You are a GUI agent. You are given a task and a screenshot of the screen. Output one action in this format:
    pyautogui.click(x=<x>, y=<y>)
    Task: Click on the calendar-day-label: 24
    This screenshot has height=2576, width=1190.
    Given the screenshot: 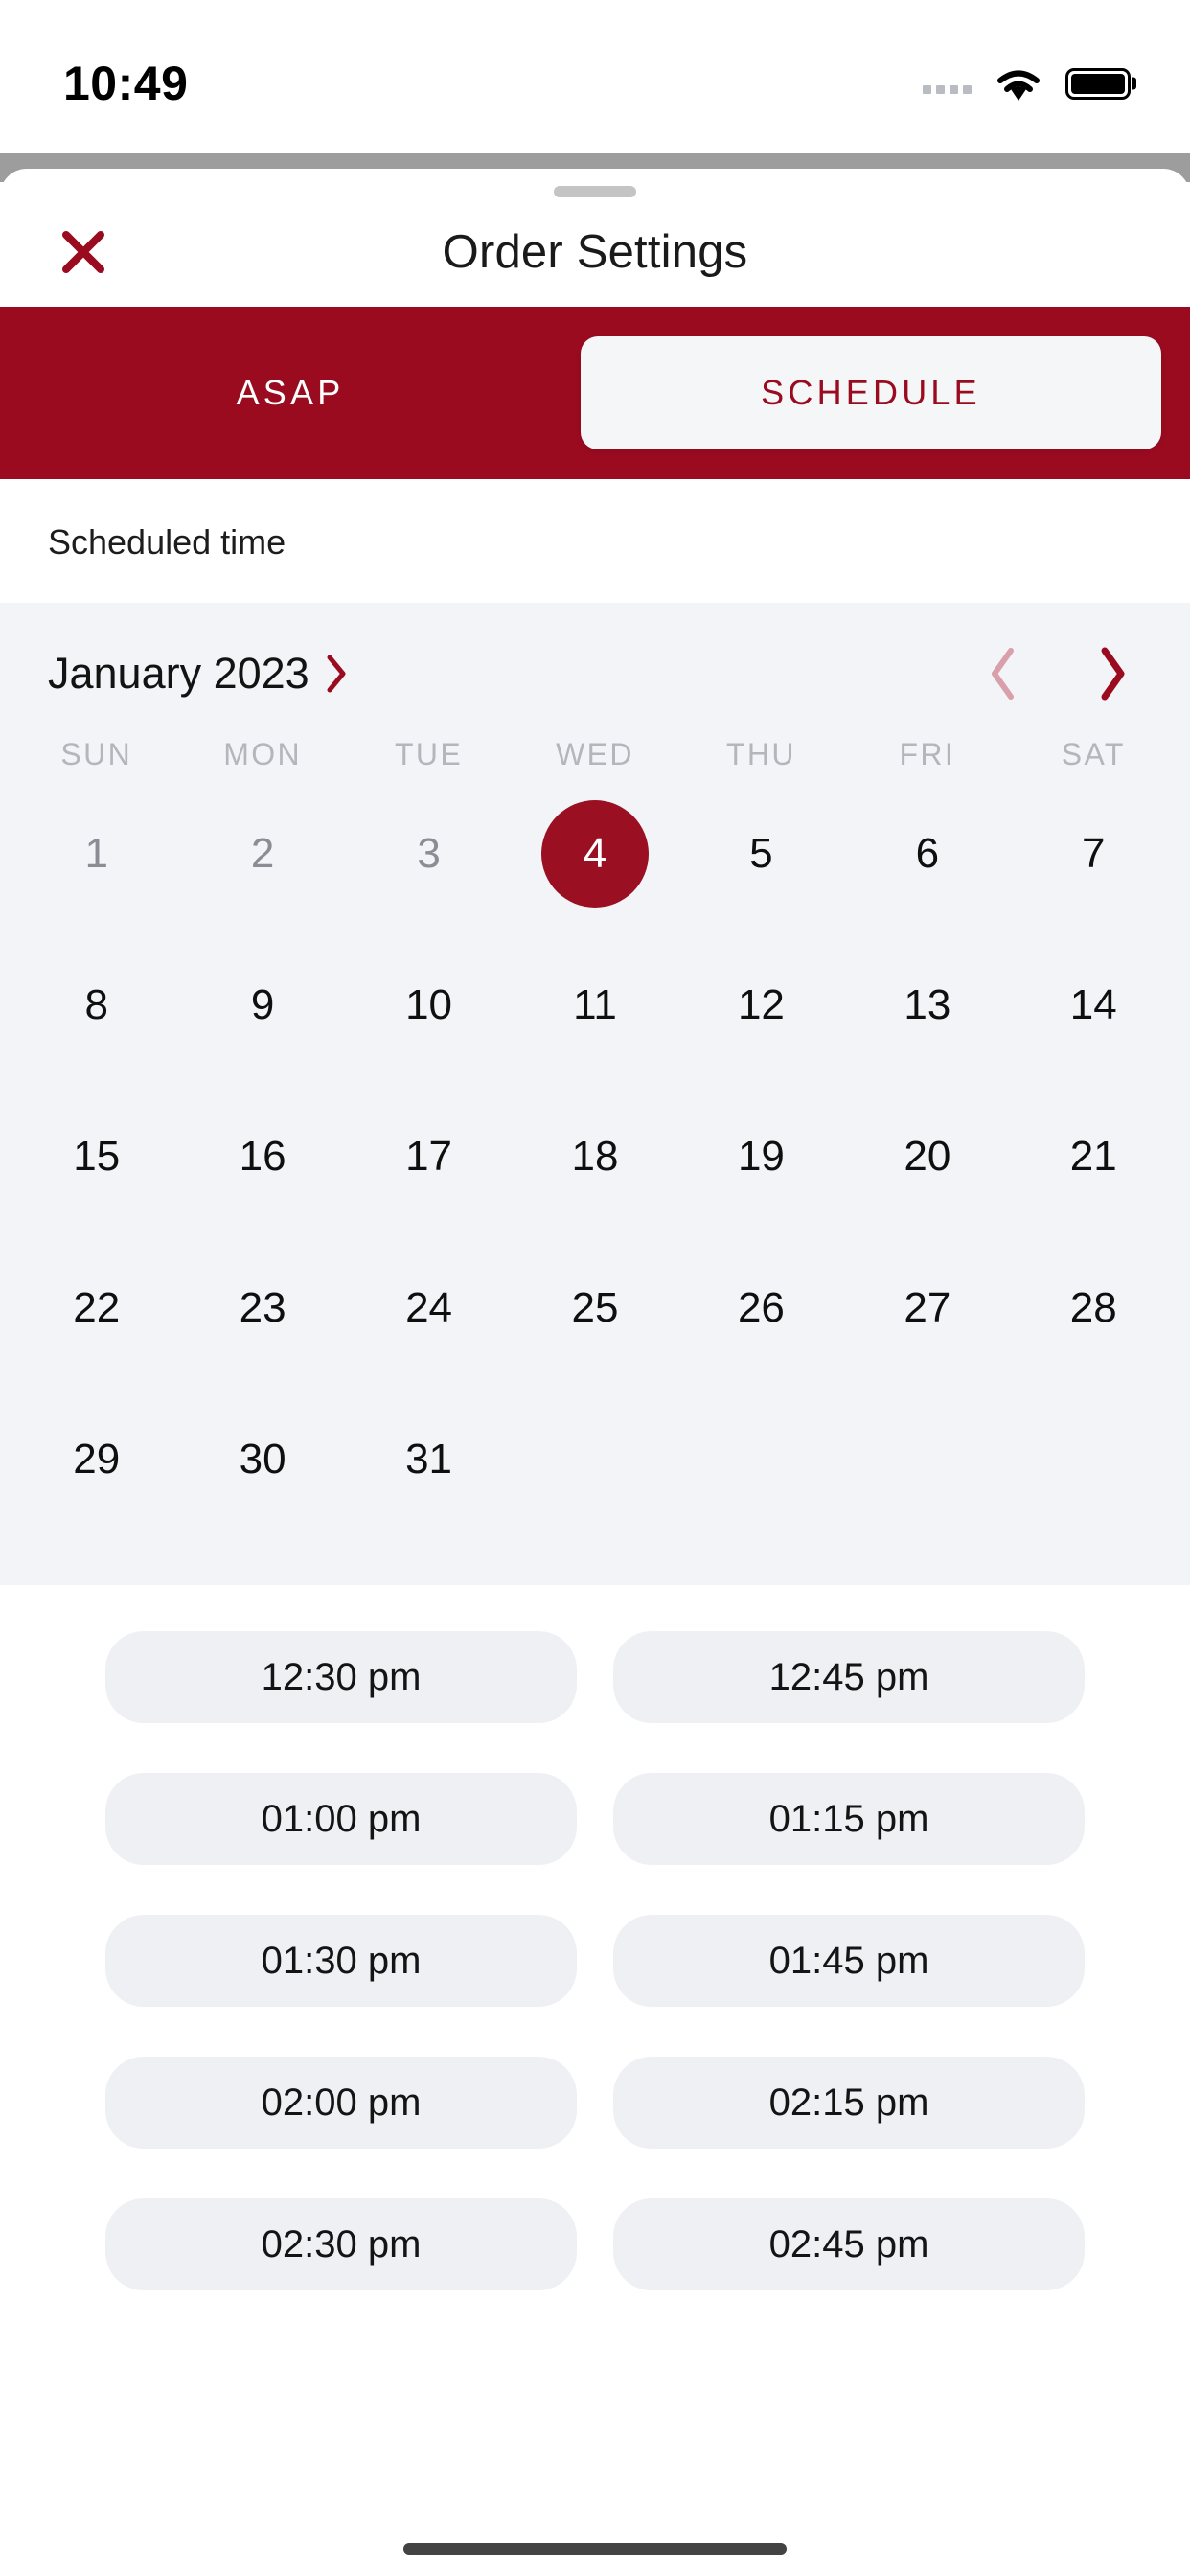 What is the action you would take?
    pyautogui.click(x=429, y=1307)
    